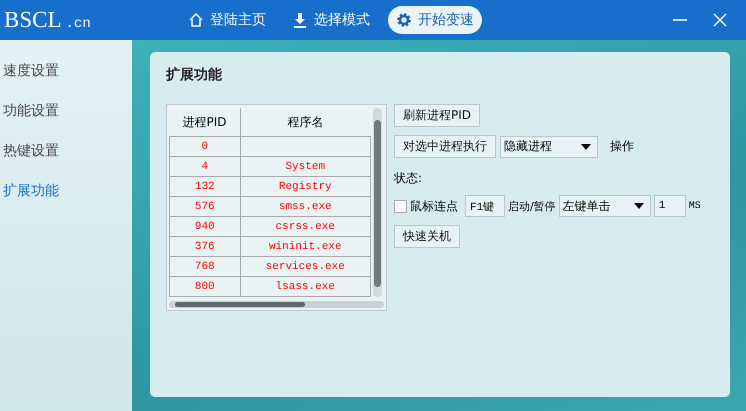  I want to click on table-cell: 800, so click(204, 286).